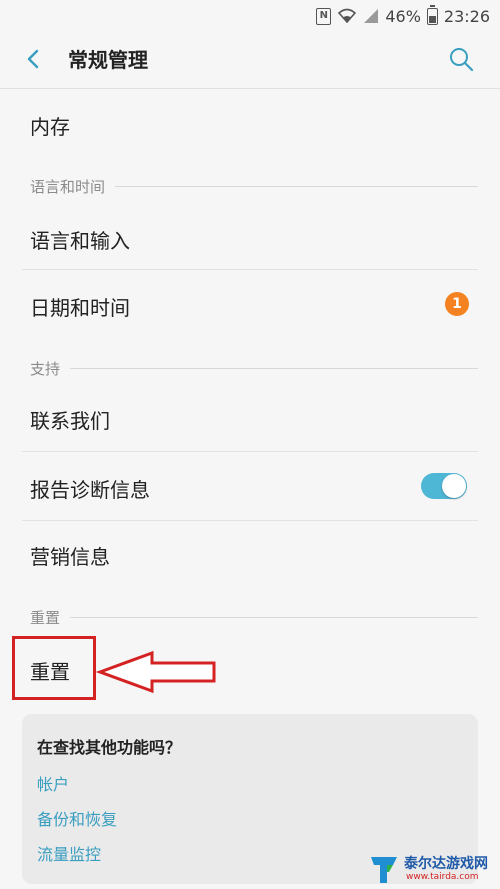 This screenshot has width=500, height=889. What do you see at coordinates (446, 864) in the screenshot?
I see `watermark-name: 泰尔达游戏网` at bounding box center [446, 864].